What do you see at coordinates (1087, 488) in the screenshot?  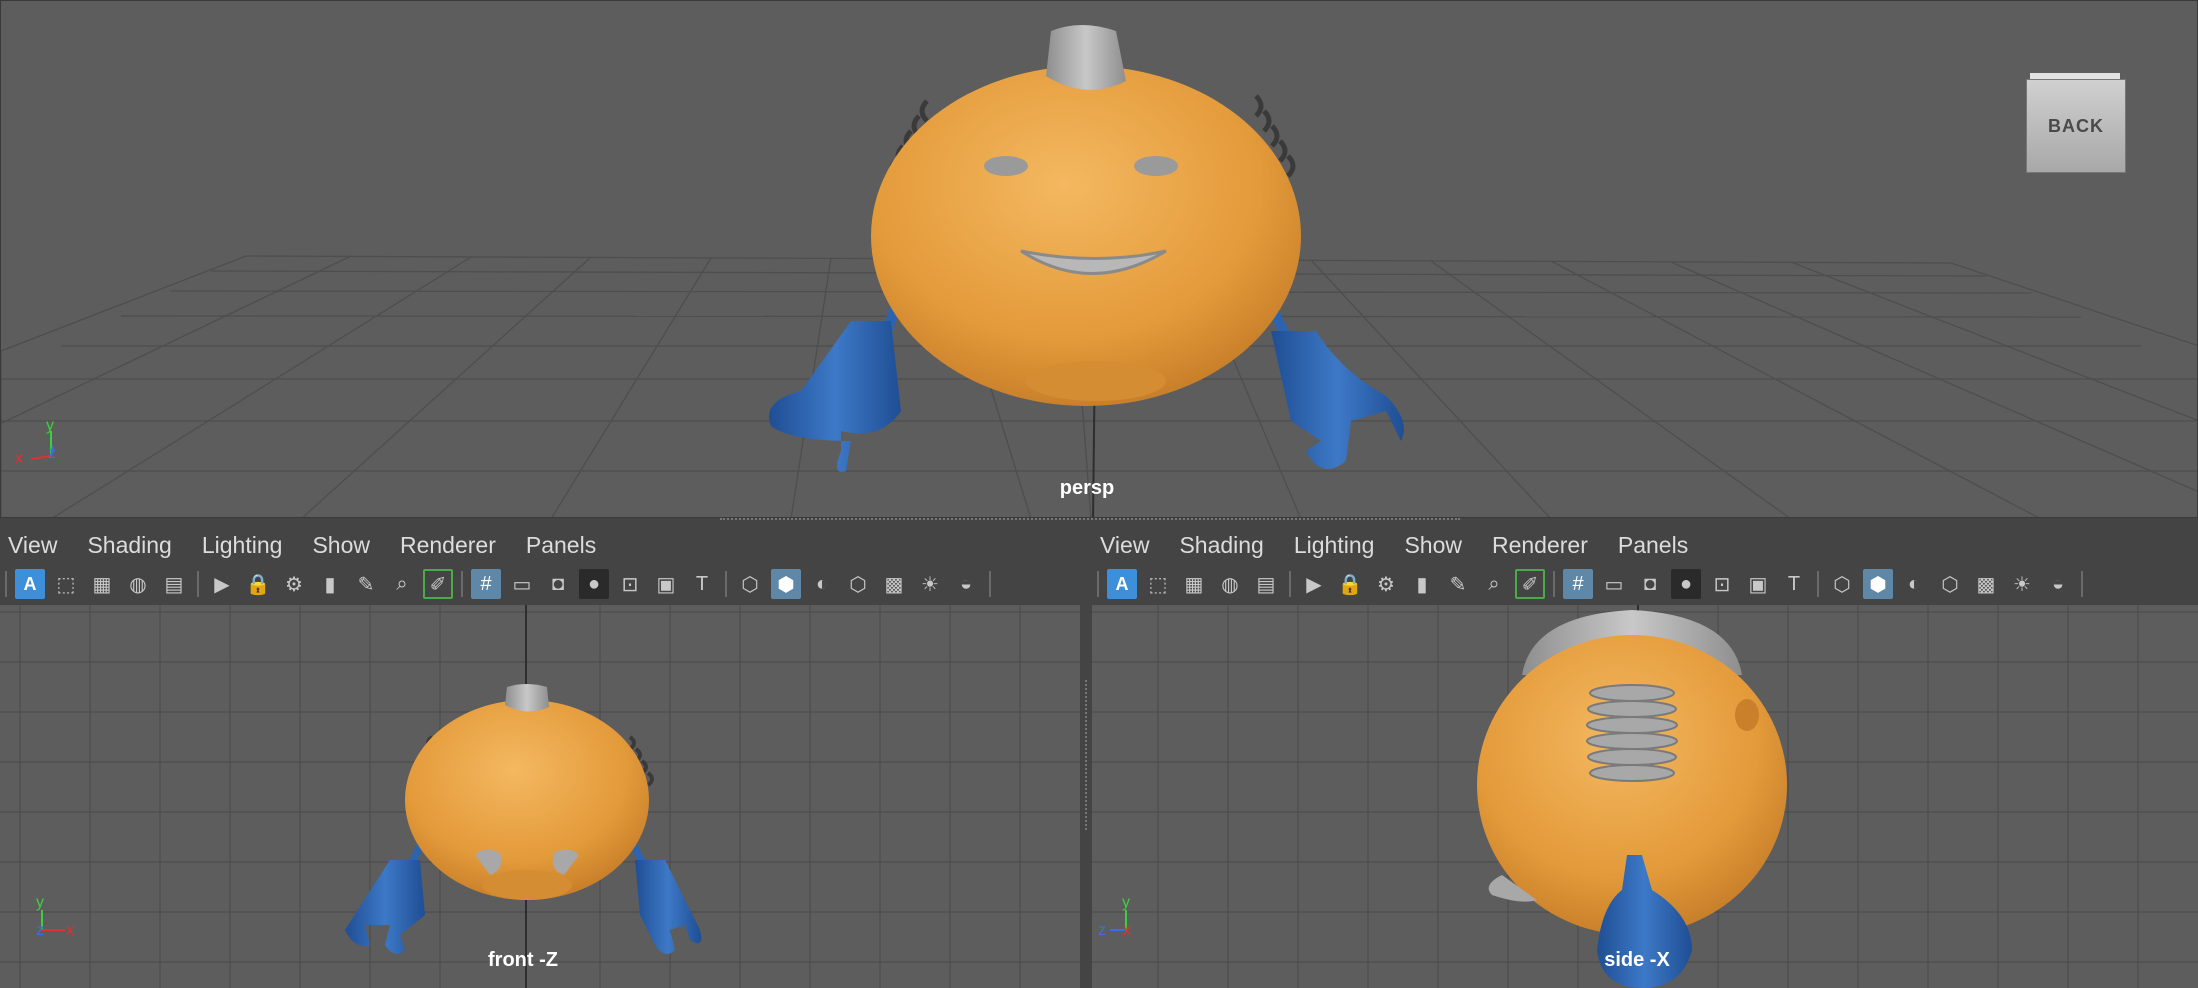 I see `persp-camera-label: persp` at bounding box center [1087, 488].